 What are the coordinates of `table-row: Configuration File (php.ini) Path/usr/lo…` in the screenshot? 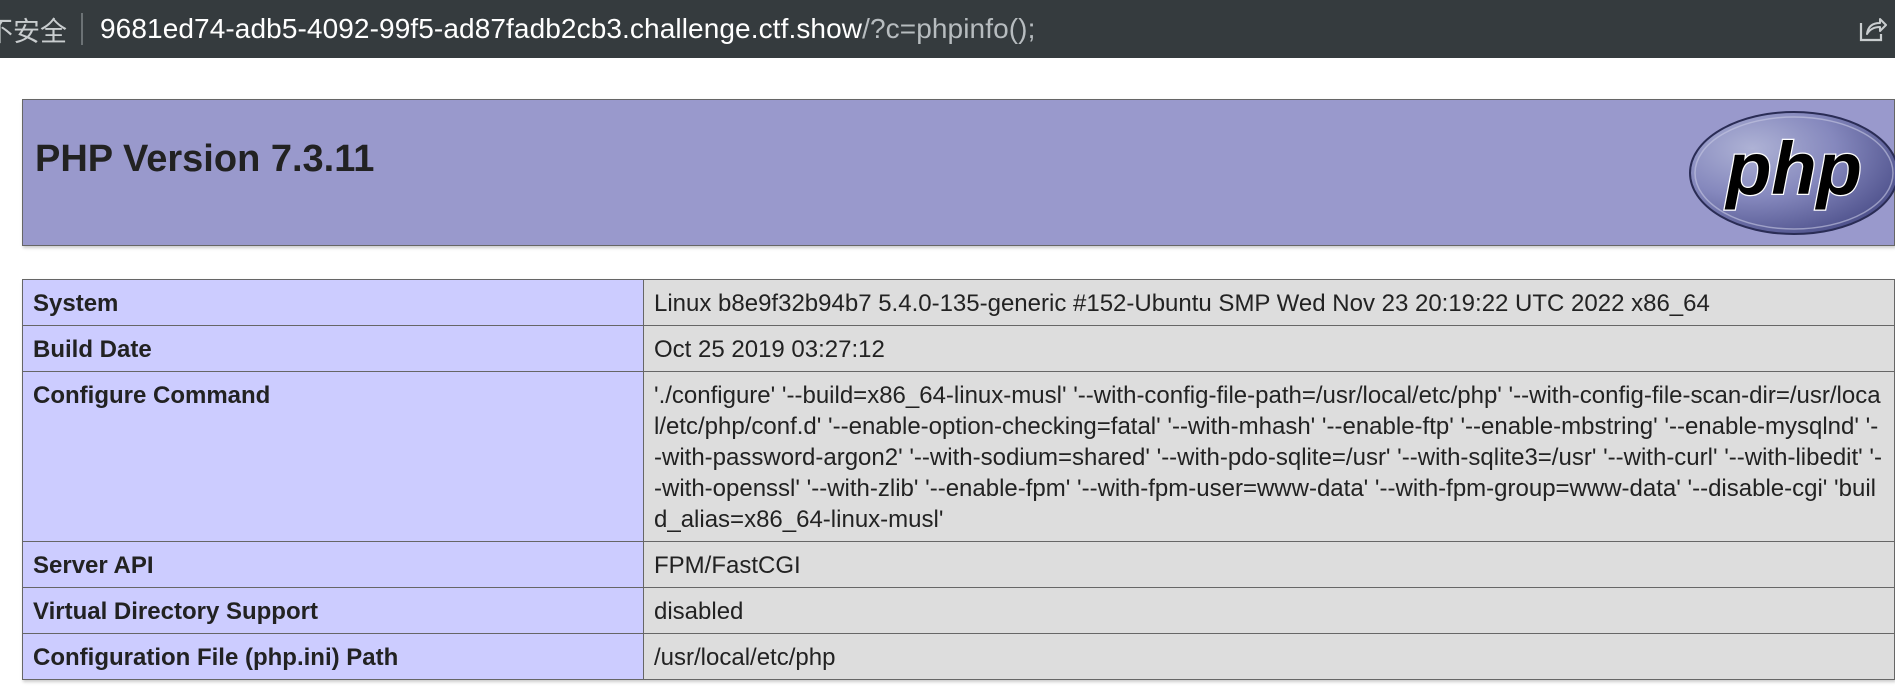 It's located at (958, 656).